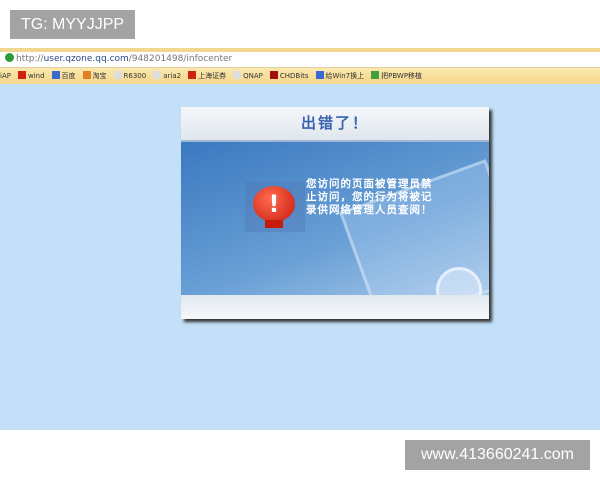 This screenshot has height=480, width=600. I want to click on bookmark-label: iAP, so click(5, 76).